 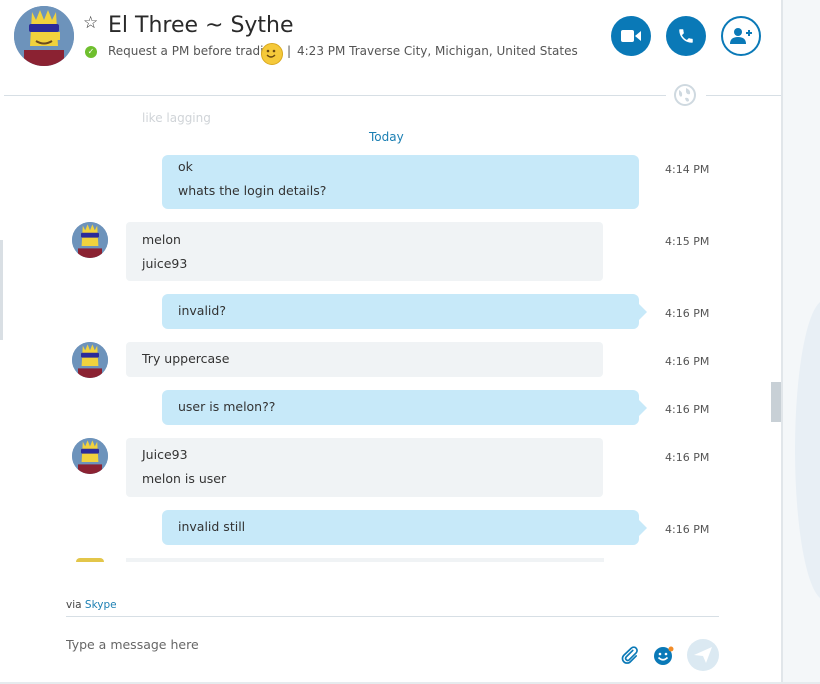 What do you see at coordinates (101, 605) in the screenshot?
I see `skype-link: Skype` at bounding box center [101, 605].